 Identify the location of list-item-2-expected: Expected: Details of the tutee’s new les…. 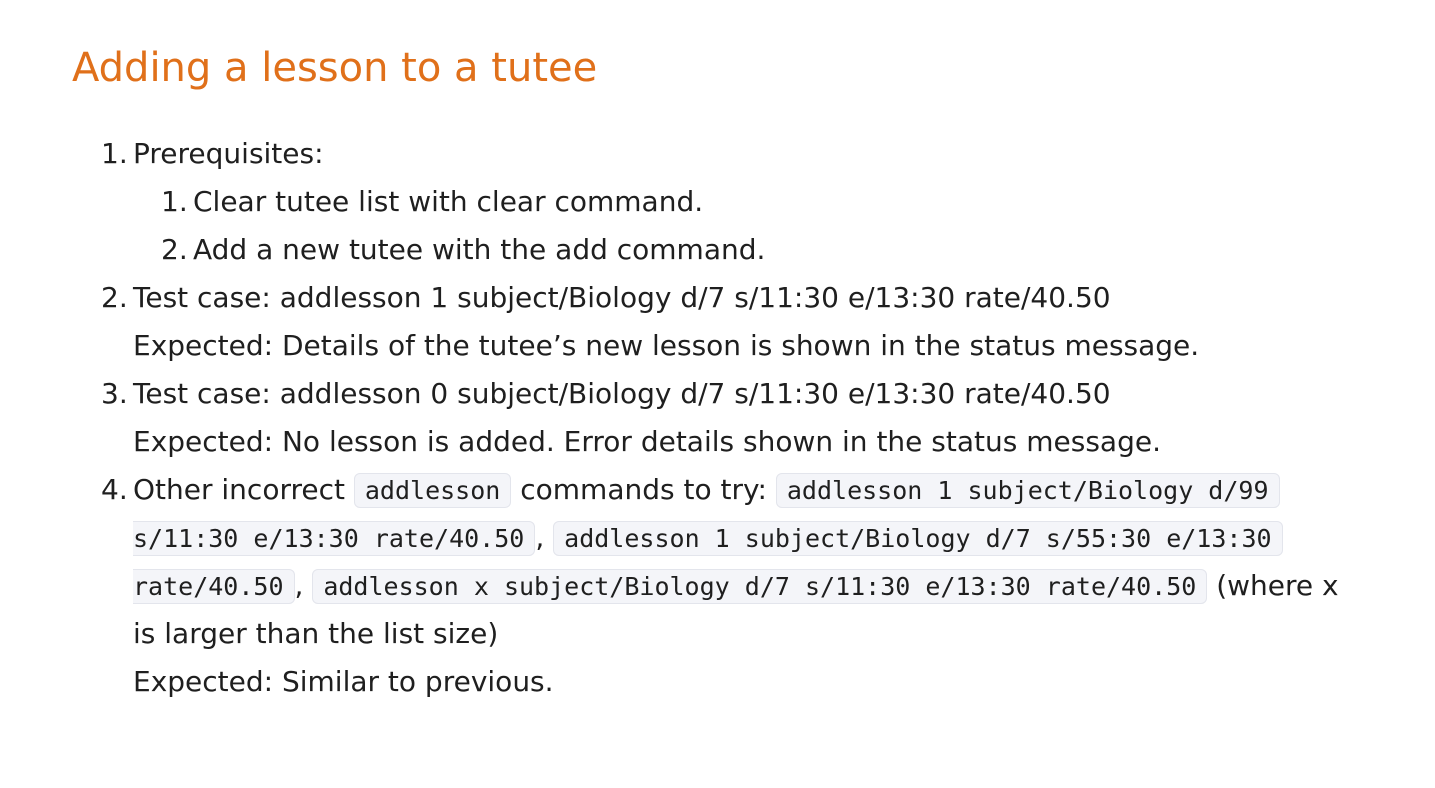
(766, 346).